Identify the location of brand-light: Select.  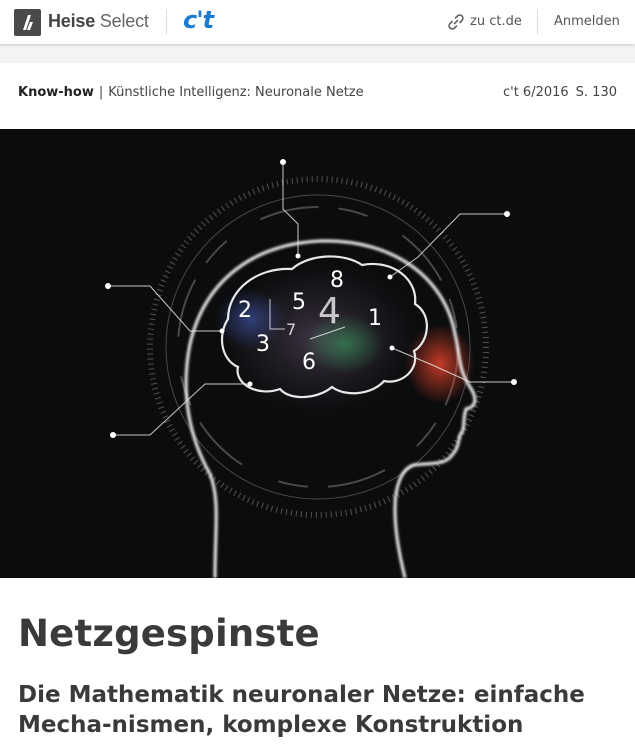
(124, 21).